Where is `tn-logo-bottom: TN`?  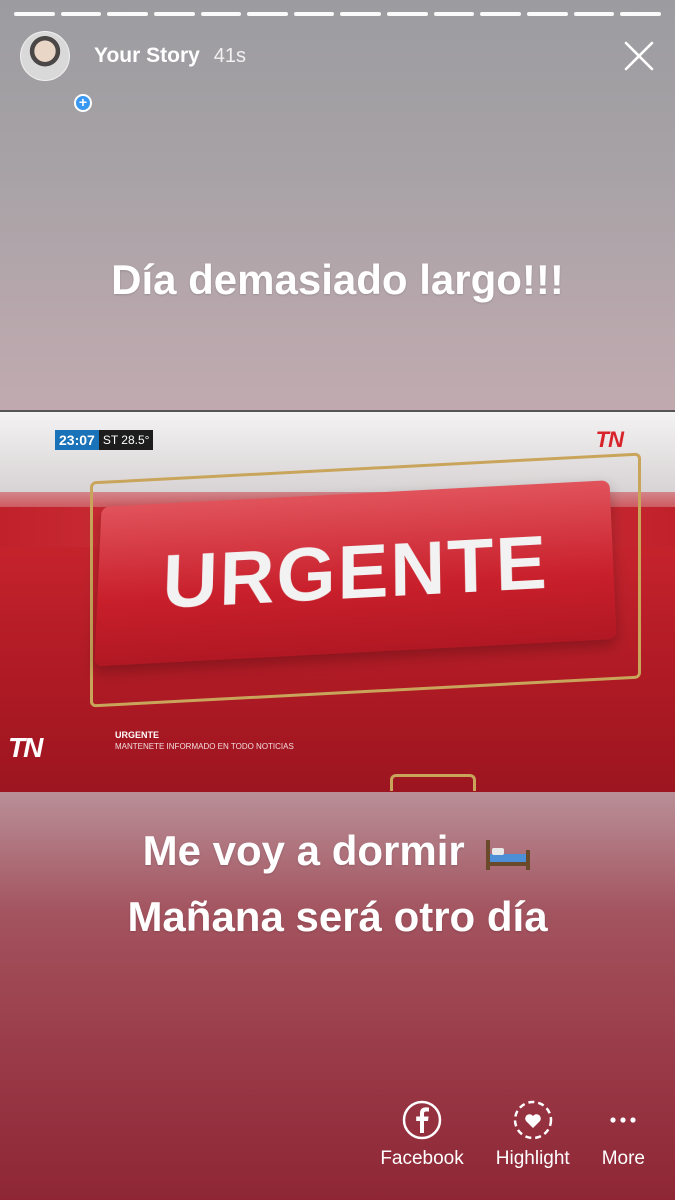 tn-logo-bottom: TN is located at coordinates (24, 748).